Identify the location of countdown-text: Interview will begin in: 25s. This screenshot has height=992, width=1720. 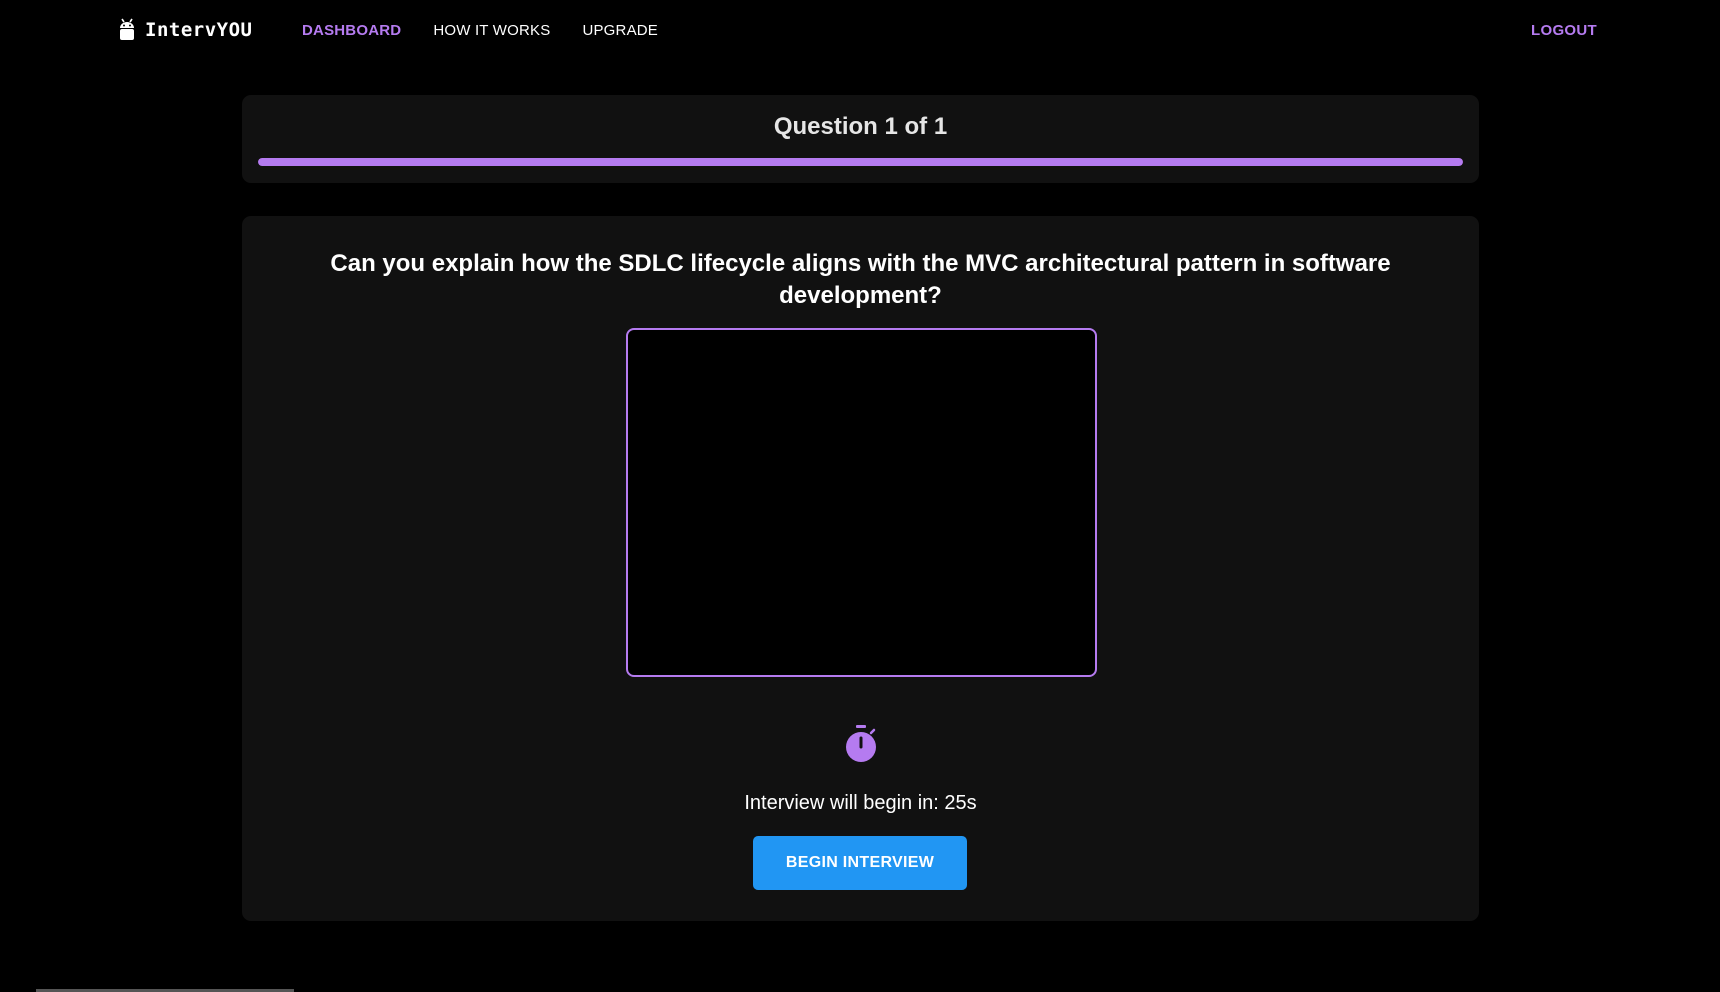
(860, 803).